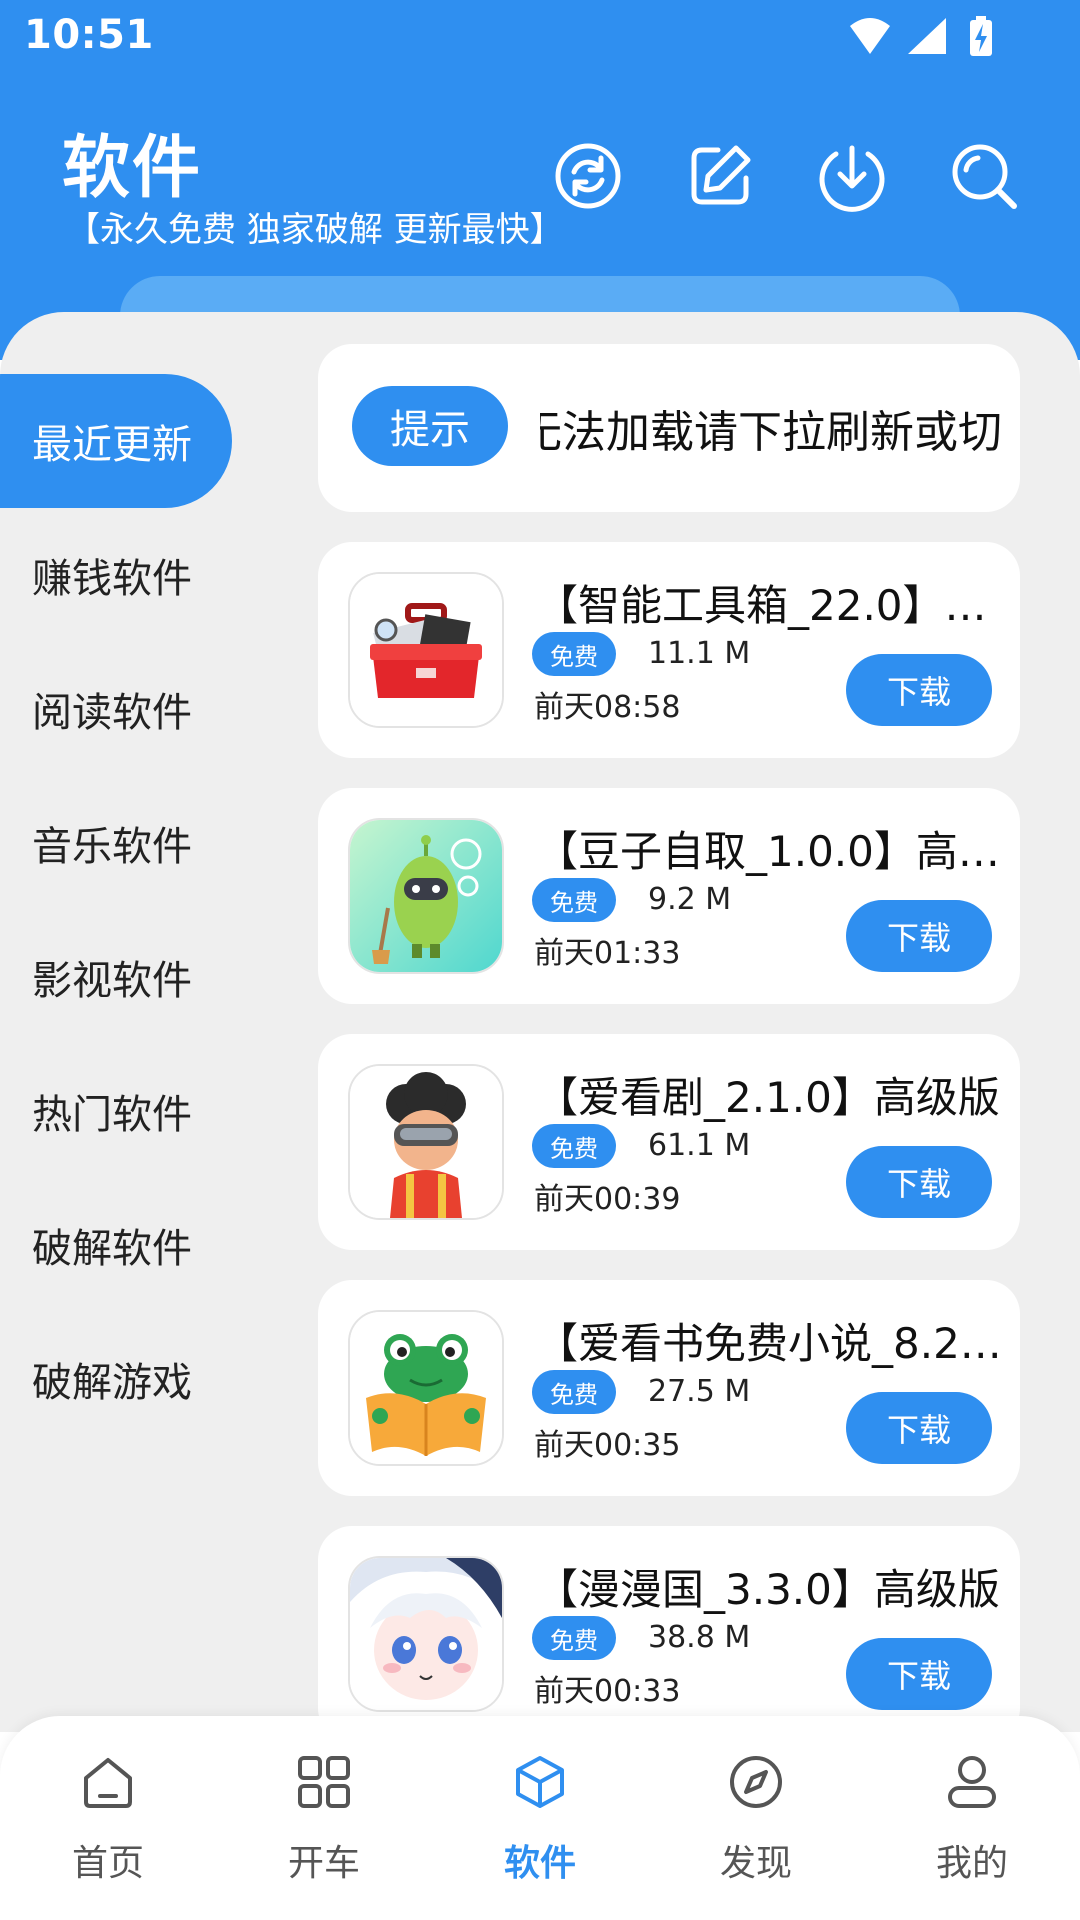 This screenshot has width=1080, height=1920. Describe the element at coordinates (771, 851) in the screenshot. I see `app-name: 【豆子自取_1.0.0】高级版` at that location.